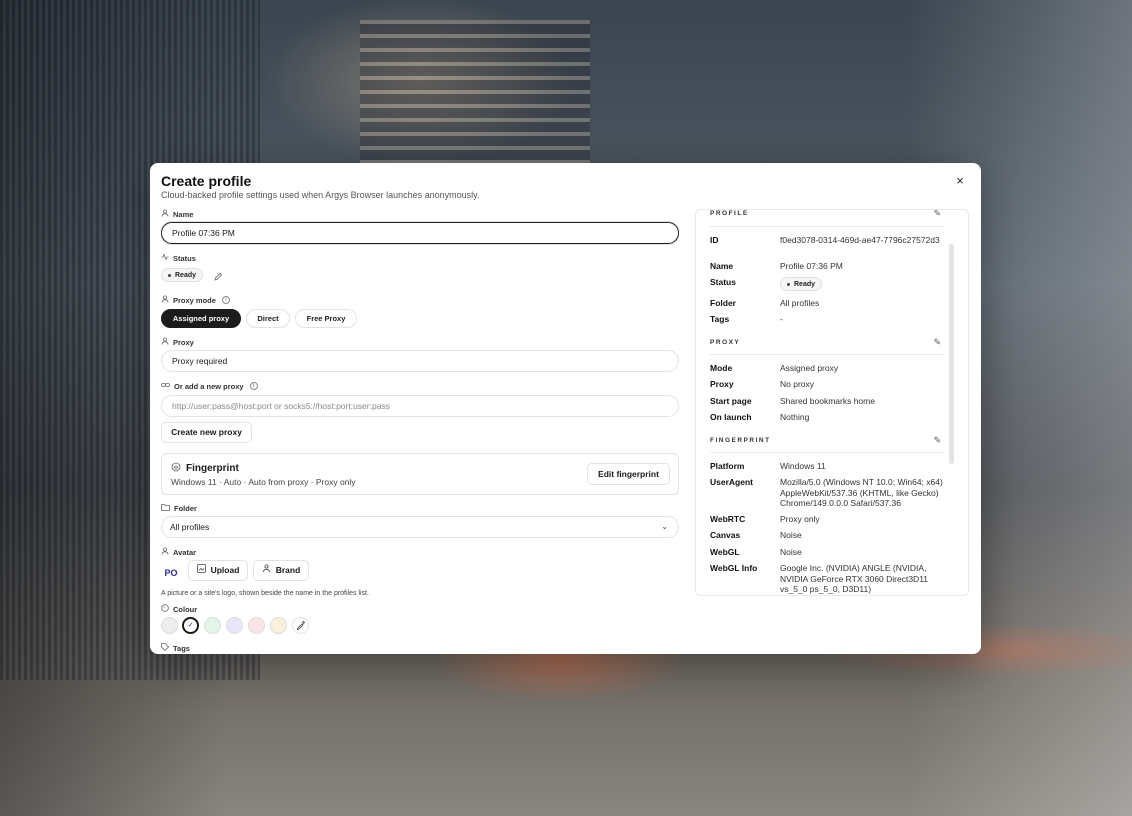  What do you see at coordinates (805, 284) in the screenshot?
I see `summary-status-value: Ready` at bounding box center [805, 284].